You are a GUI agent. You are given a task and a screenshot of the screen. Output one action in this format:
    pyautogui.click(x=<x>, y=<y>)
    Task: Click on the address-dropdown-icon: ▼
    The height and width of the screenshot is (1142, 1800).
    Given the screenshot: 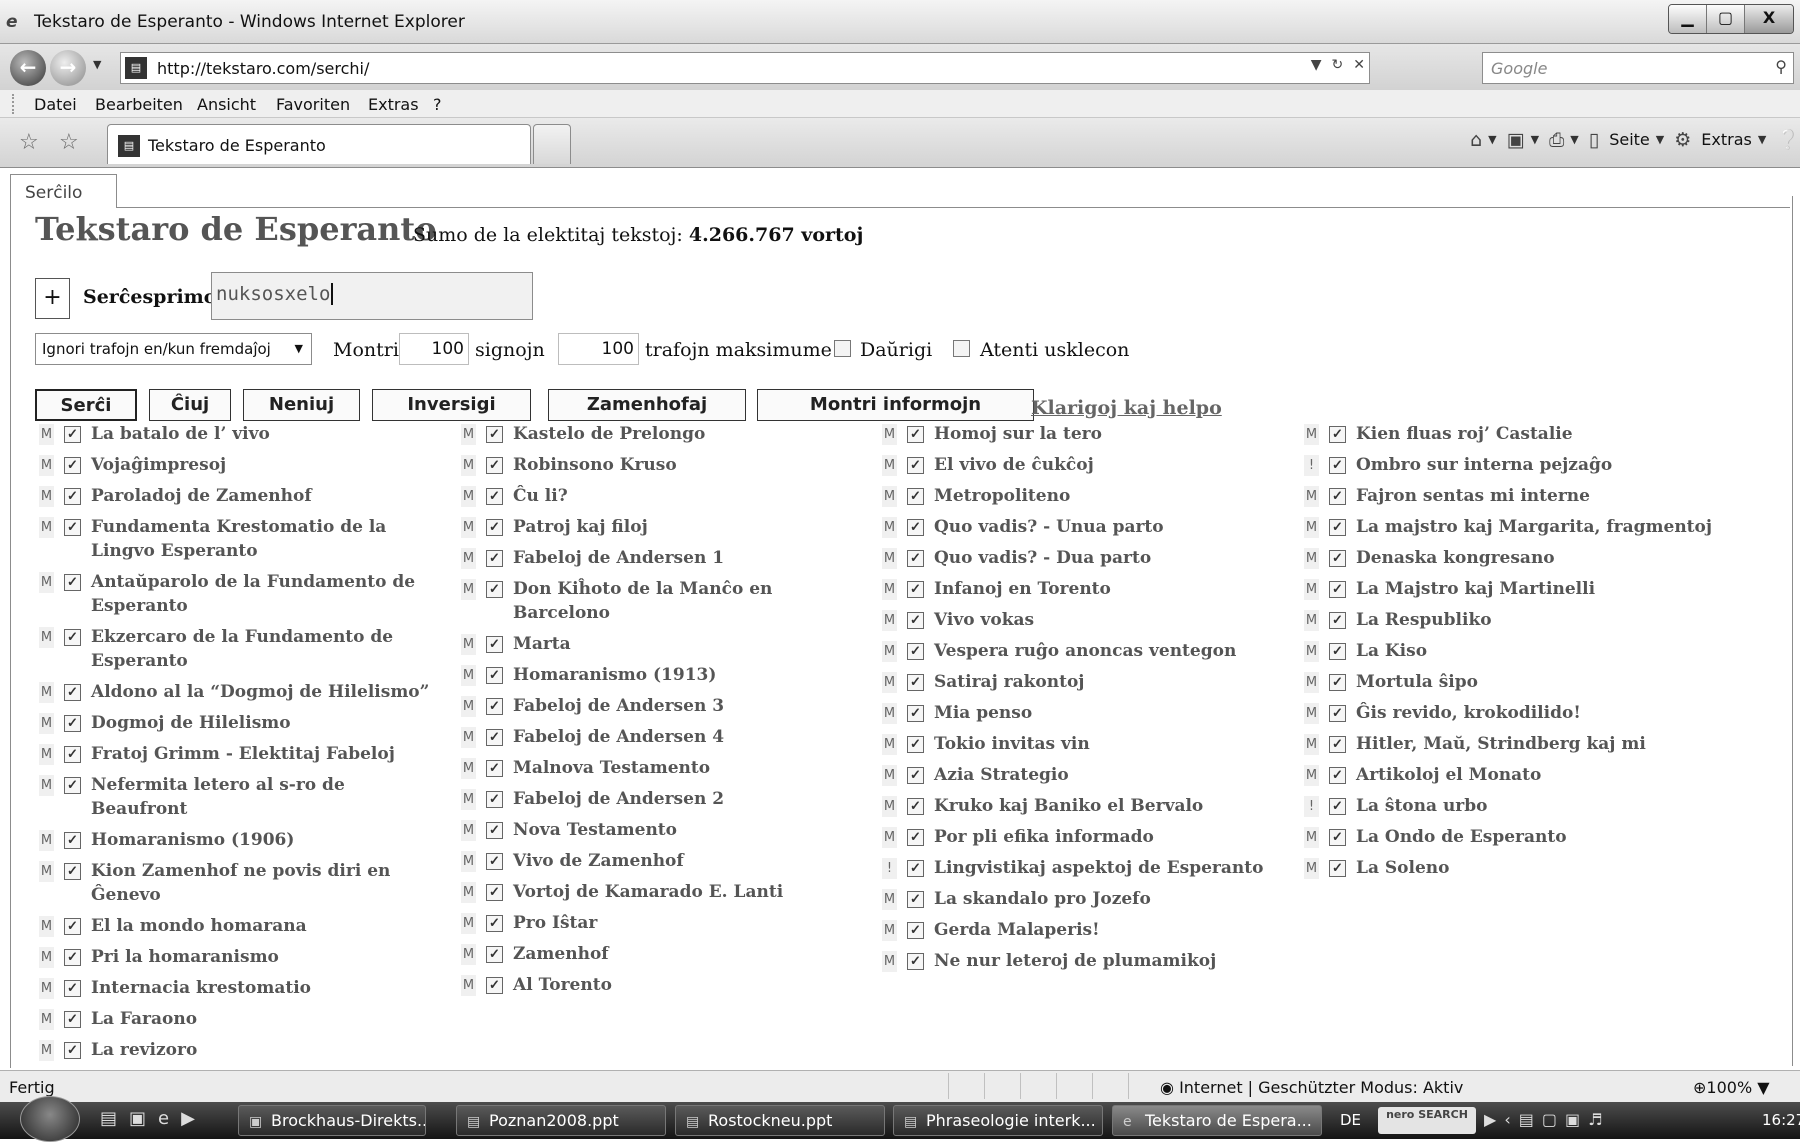 What is the action you would take?
    pyautogui.click(x=1316, y=65)
    